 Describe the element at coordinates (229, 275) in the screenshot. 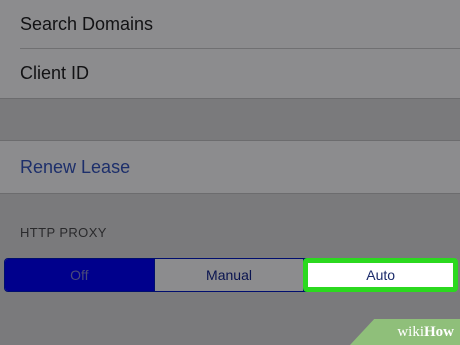

I see `proxy-manual-segment: Manual` at that location.